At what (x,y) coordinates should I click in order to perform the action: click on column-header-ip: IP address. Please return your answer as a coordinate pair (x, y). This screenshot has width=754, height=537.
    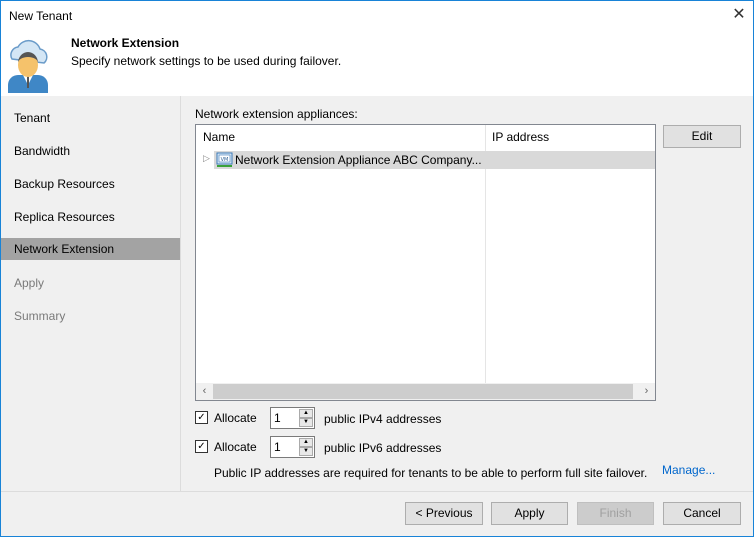
    Looking at the image, I should click on (517, 137).